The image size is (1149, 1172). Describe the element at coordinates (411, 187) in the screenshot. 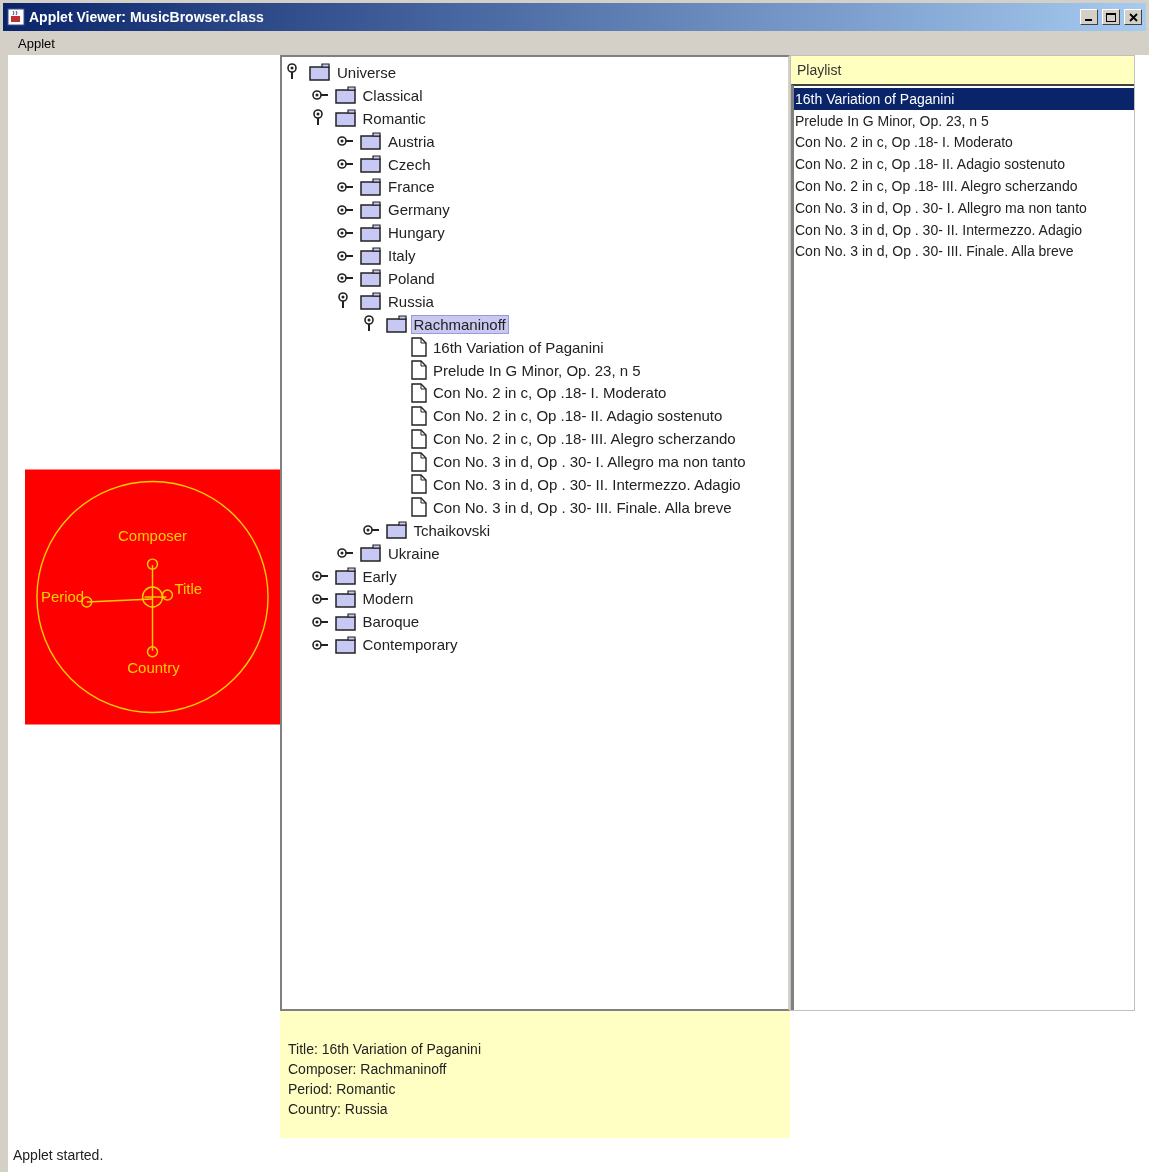

I see `tree-folder-item: France` at that location.